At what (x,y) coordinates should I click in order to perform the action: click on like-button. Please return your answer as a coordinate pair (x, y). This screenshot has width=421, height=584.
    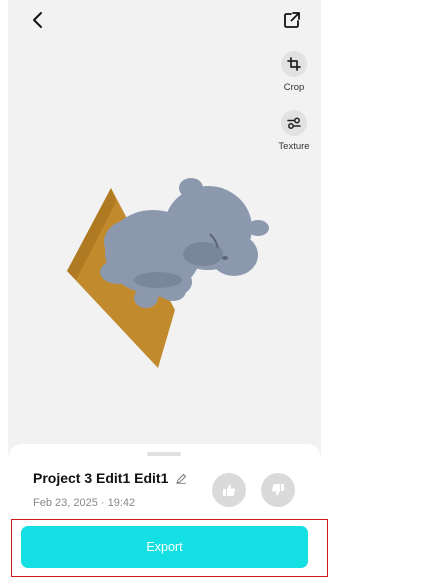
    Looking at the image, I should click on (229, 490).